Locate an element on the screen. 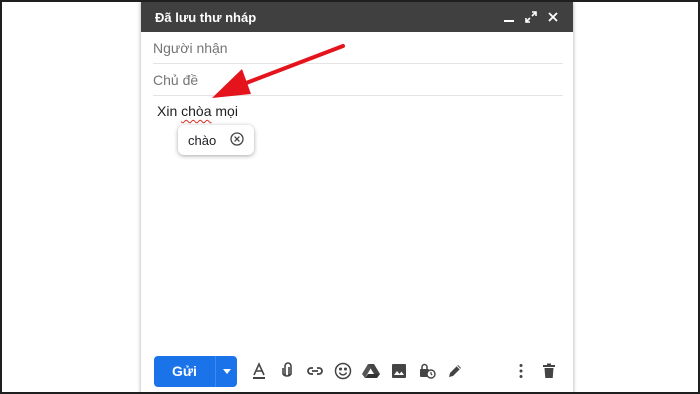 Image resolution: width=700 pixels, height=394 pixels. trash-icon is located at coordinates (549, 371).